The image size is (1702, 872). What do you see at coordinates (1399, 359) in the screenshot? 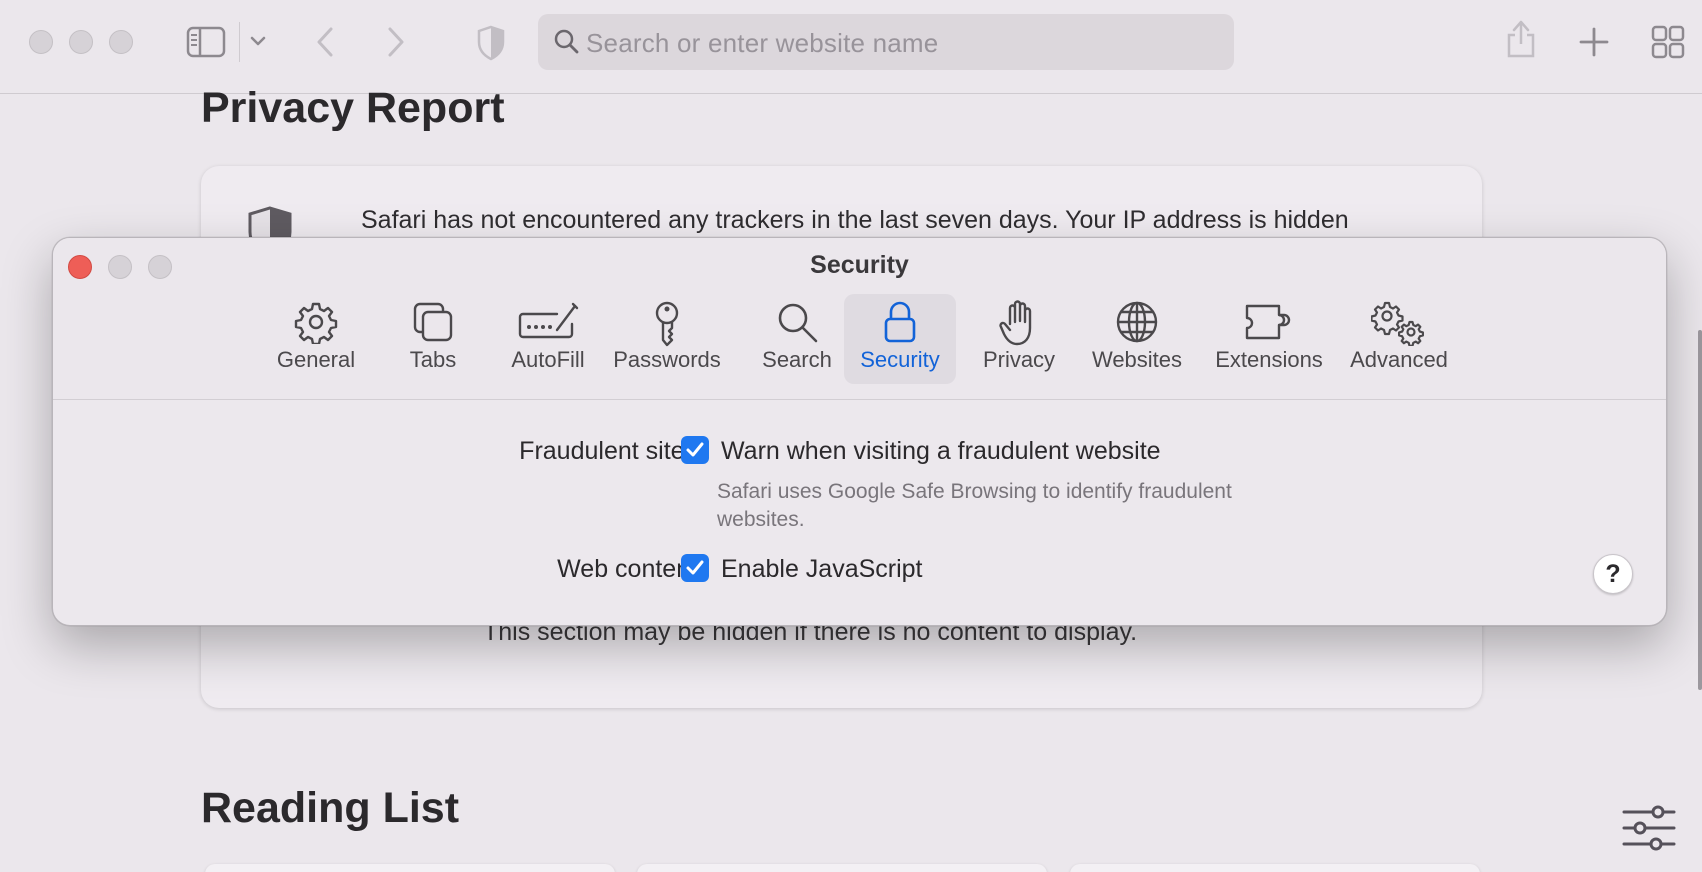
I see `tab-advanced-label: Advanced` at bounding box center [1399, 359].